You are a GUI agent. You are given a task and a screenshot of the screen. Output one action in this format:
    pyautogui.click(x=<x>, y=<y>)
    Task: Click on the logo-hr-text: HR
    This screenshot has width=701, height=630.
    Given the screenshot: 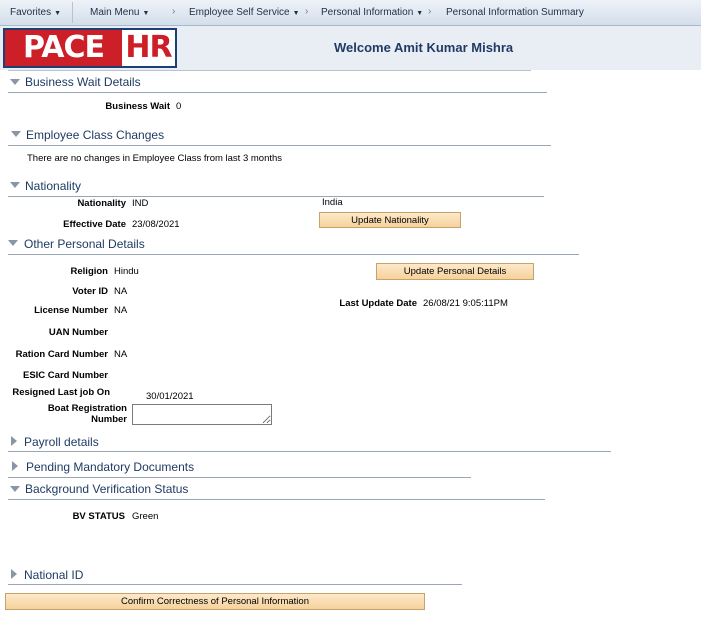 What is the action you would take?
    pyautogui.click(x=148, y=47)
    